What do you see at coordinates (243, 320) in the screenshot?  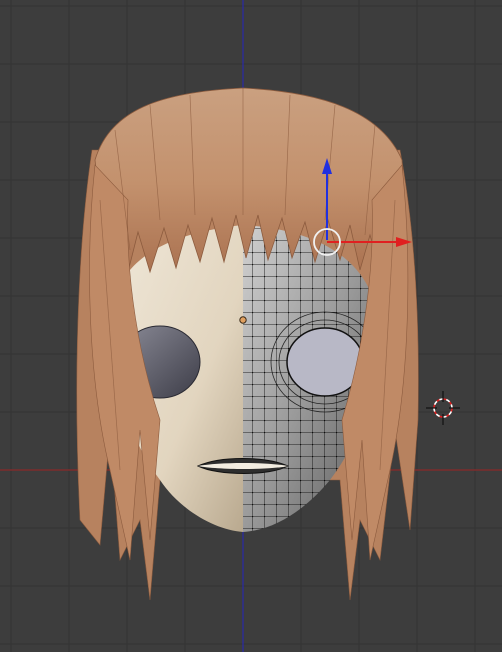 I see `object-origin-icon` at bounding box center [243, 320].